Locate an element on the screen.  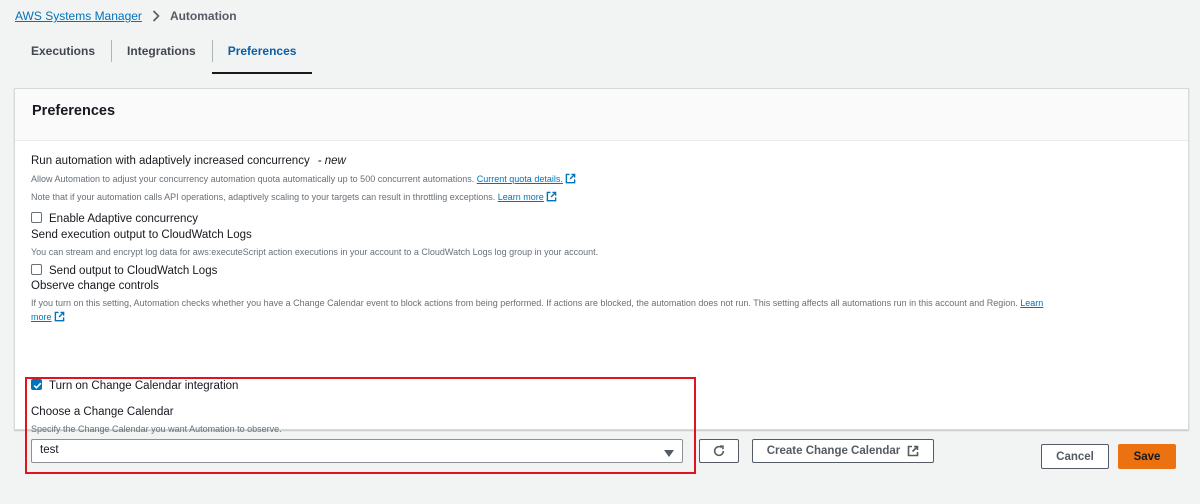
panel-header: Preferences is located at coordinates (601, 115).